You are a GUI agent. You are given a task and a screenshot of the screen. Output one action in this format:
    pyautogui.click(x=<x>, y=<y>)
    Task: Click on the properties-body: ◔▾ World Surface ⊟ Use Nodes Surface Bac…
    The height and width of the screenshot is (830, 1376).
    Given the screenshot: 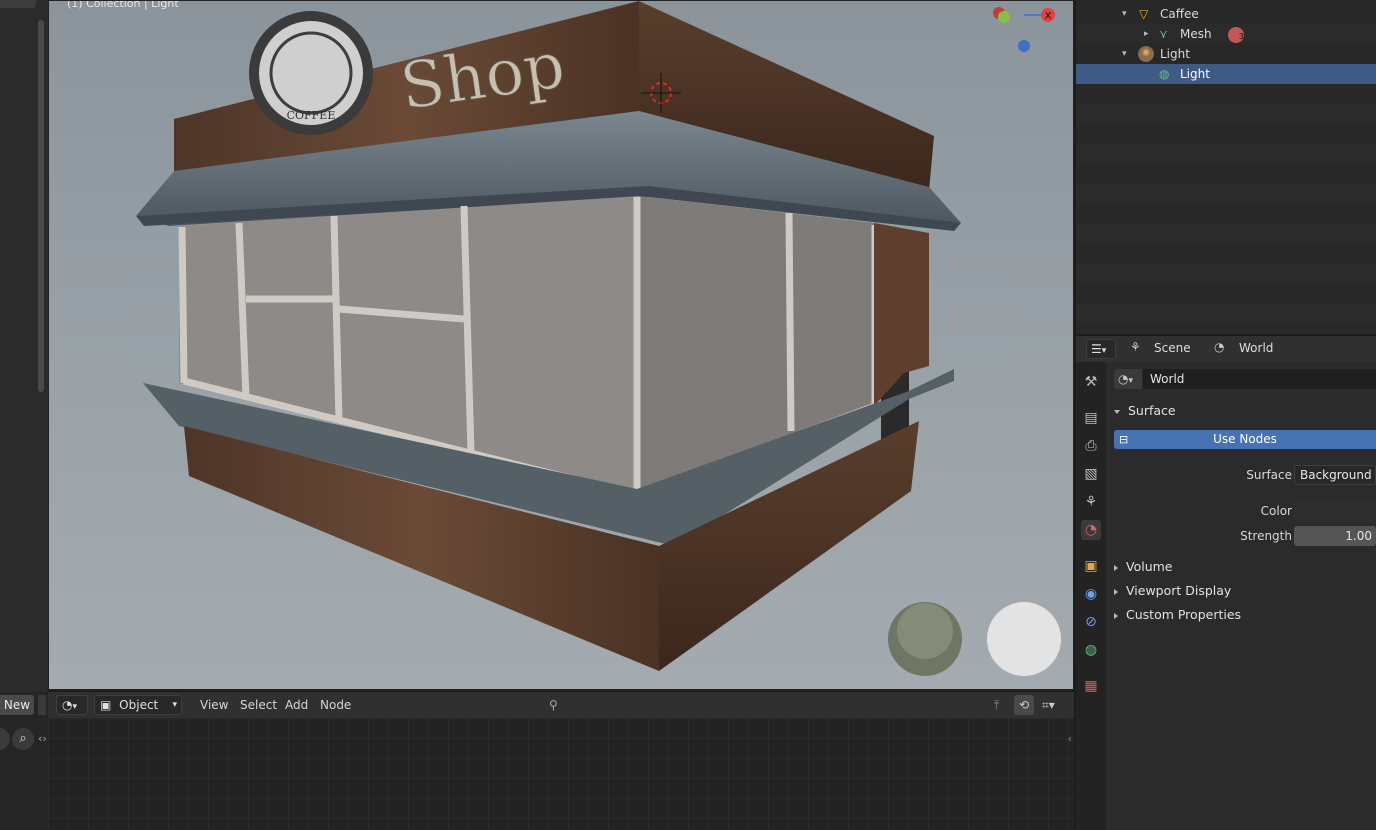 What is the action you would take?
    pyautogui.click(x=1241, y=596)
    